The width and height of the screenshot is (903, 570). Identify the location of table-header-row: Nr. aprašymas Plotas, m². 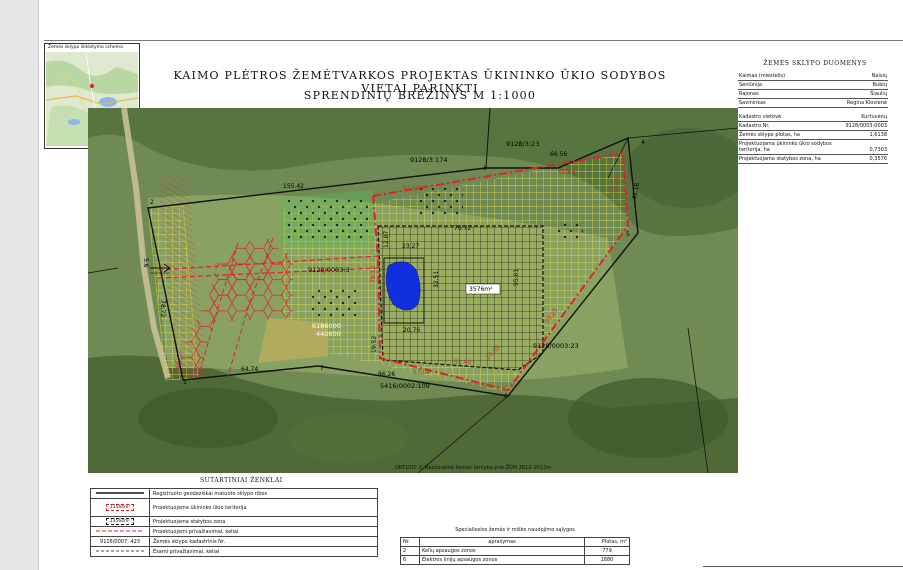
(515, 542).